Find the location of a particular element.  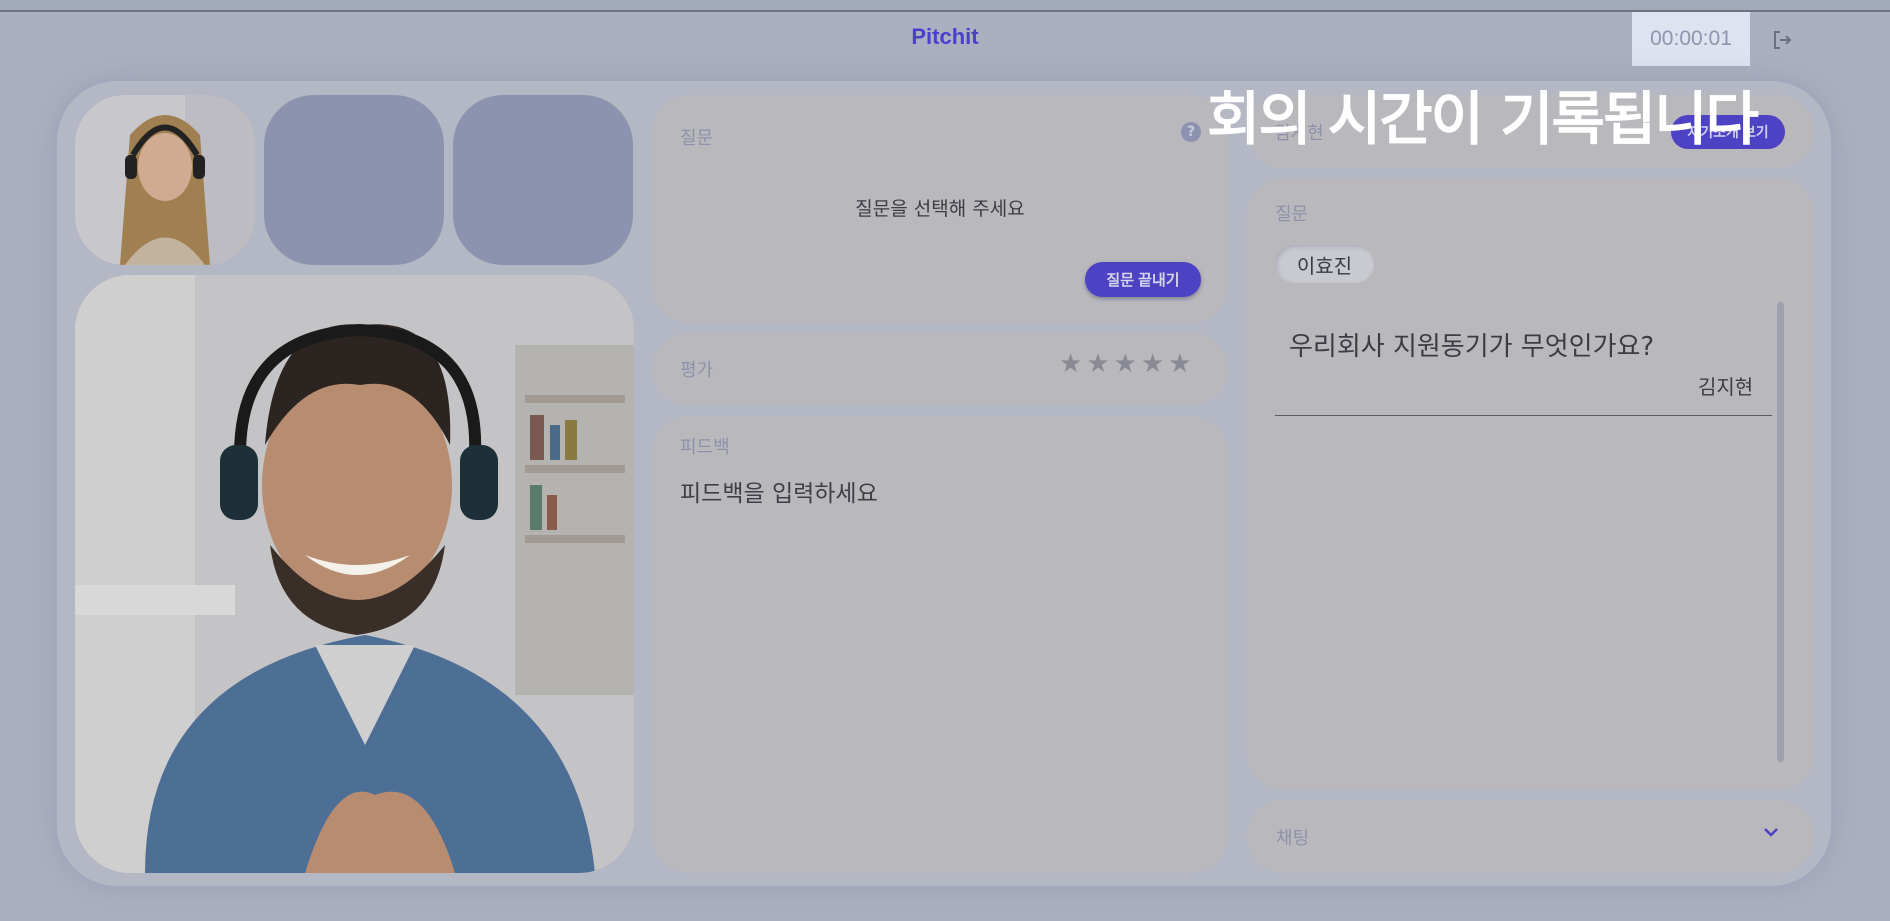

logout-icon is located at coordinates (1782, 40).